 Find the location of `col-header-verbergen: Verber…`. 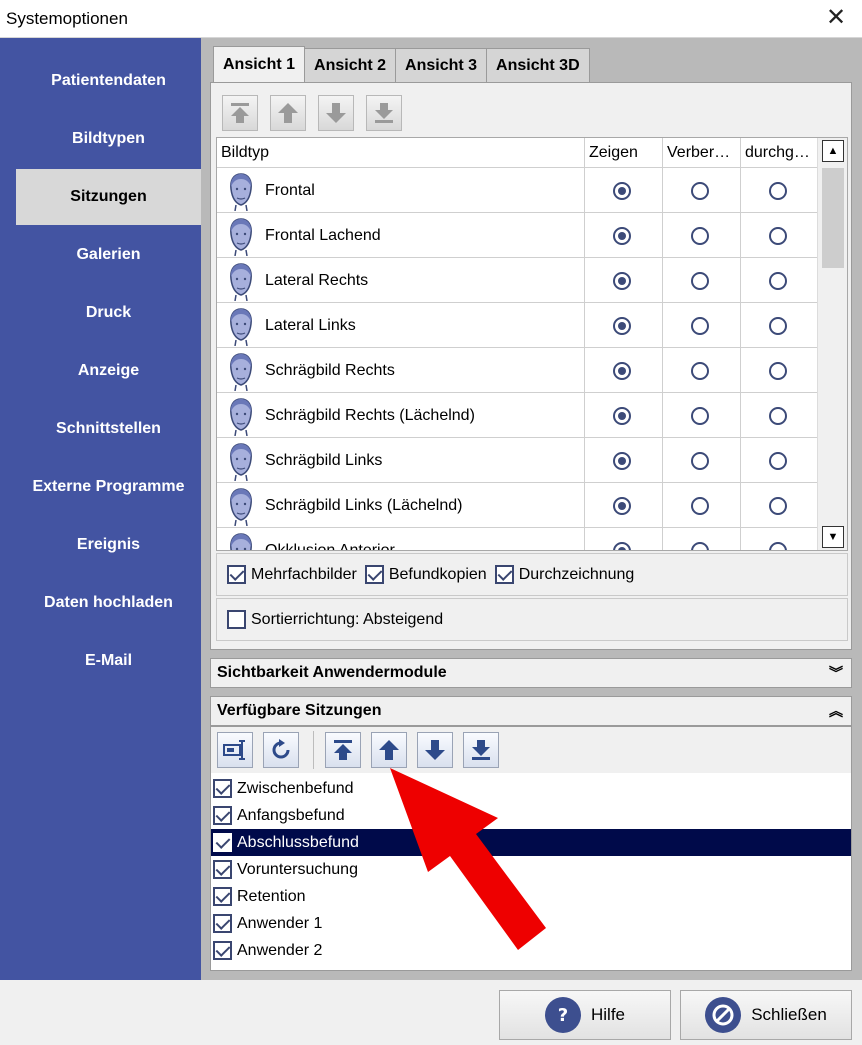

col-header-verbergen: Verber… is located at coordinates (702, 153).